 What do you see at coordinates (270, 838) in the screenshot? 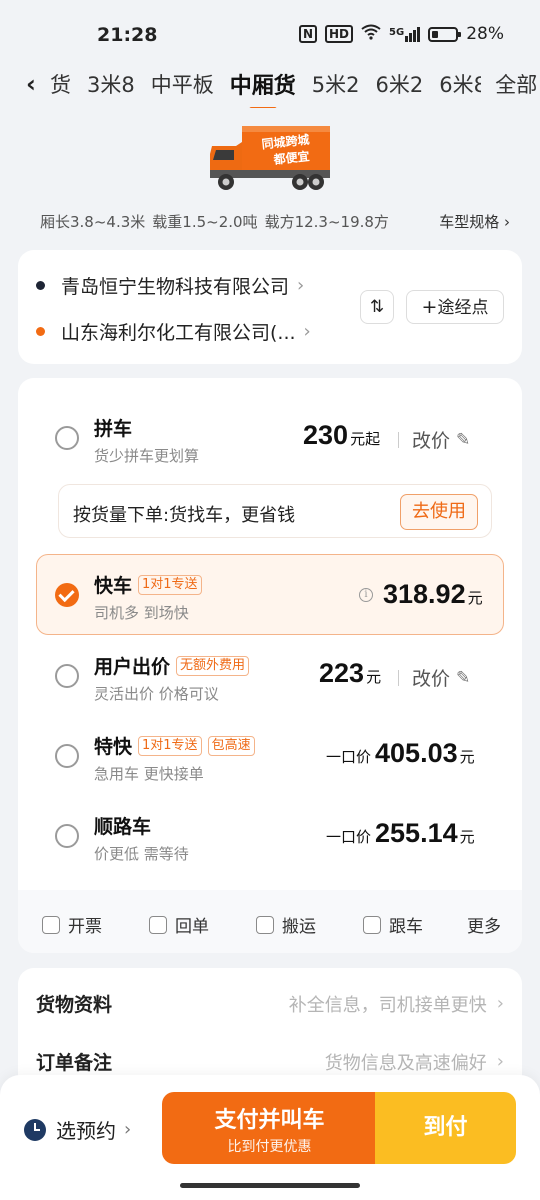
I see `option-on-the-way: 顺路车 价更低 需等待 一口价 255.14 元` at bounding box center [270, 838].